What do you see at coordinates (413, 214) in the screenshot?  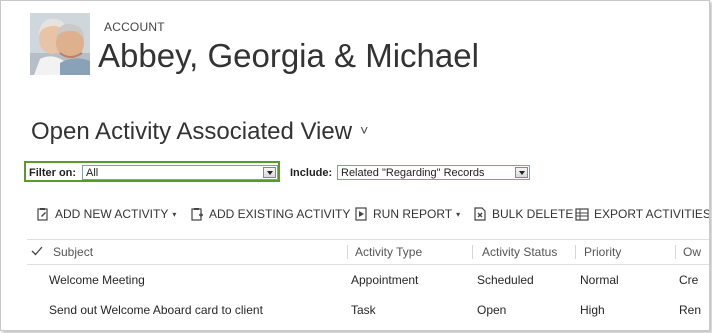 I see `run-report-label: RUN REPORT` at bounding box center [413, 214].